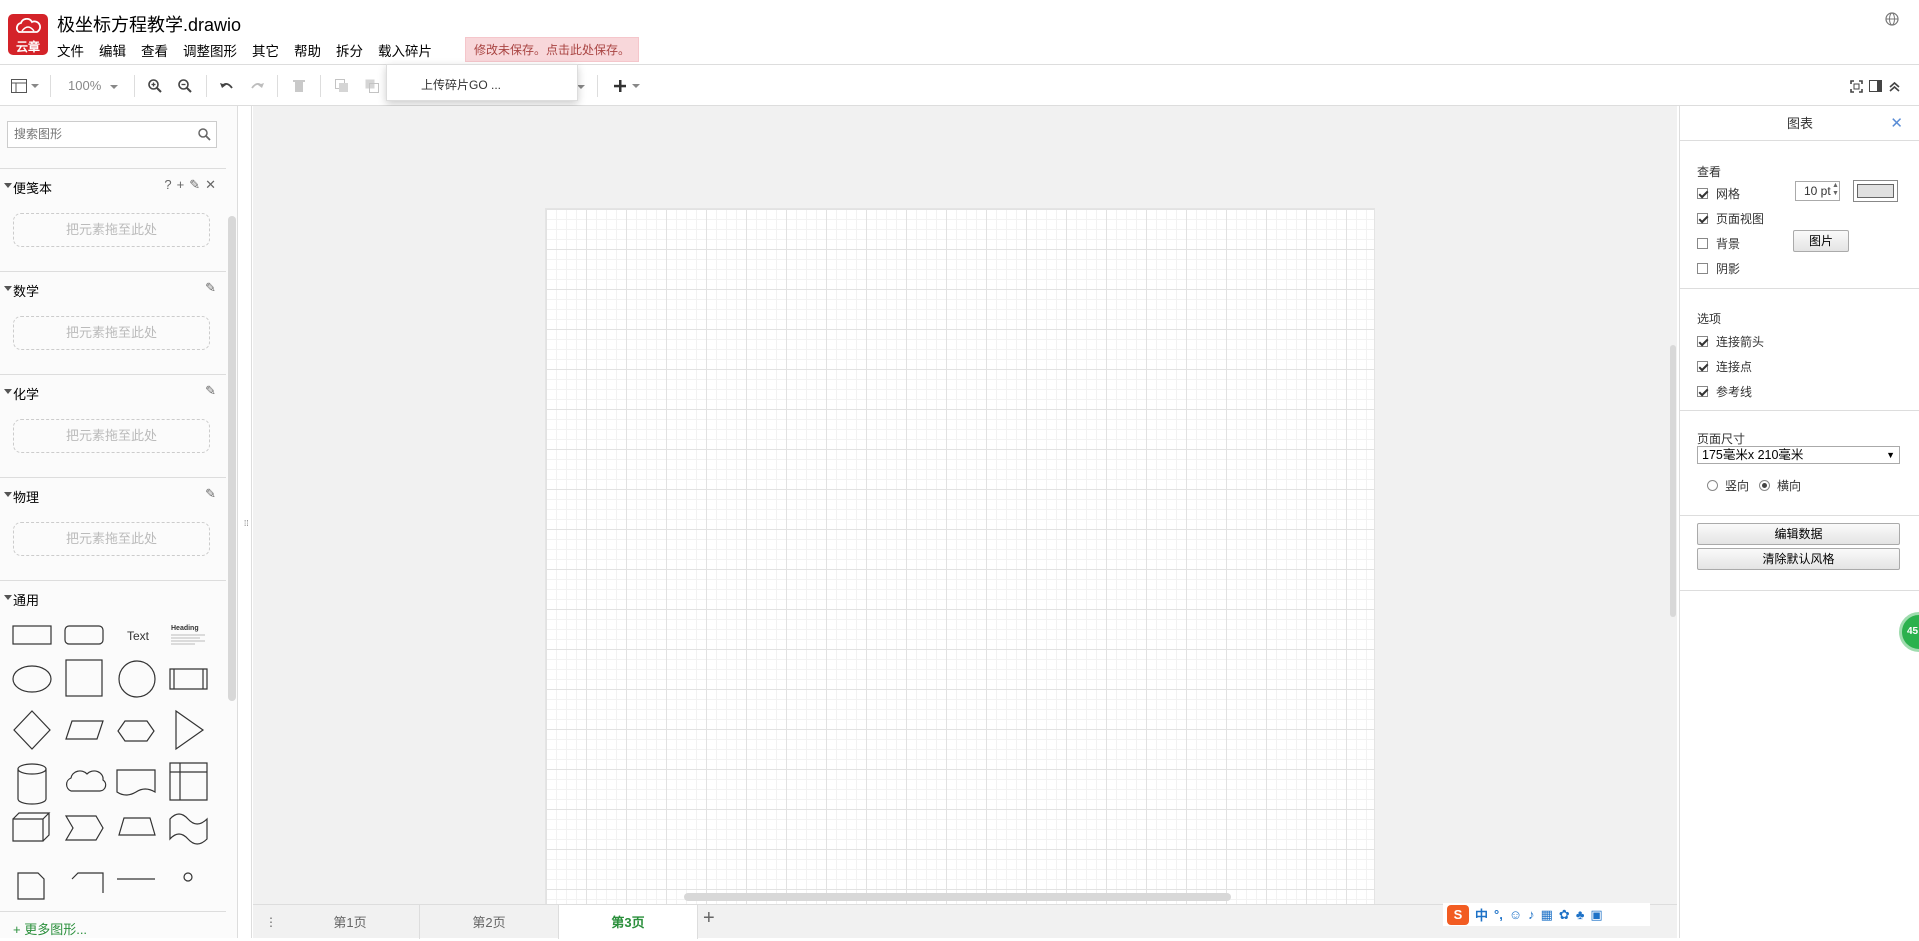 This screenshot has height=941, width=1919. Describe the element at coordinates (1821, 241) in the screenshot. I see `background-image-button: 图片` at that location.